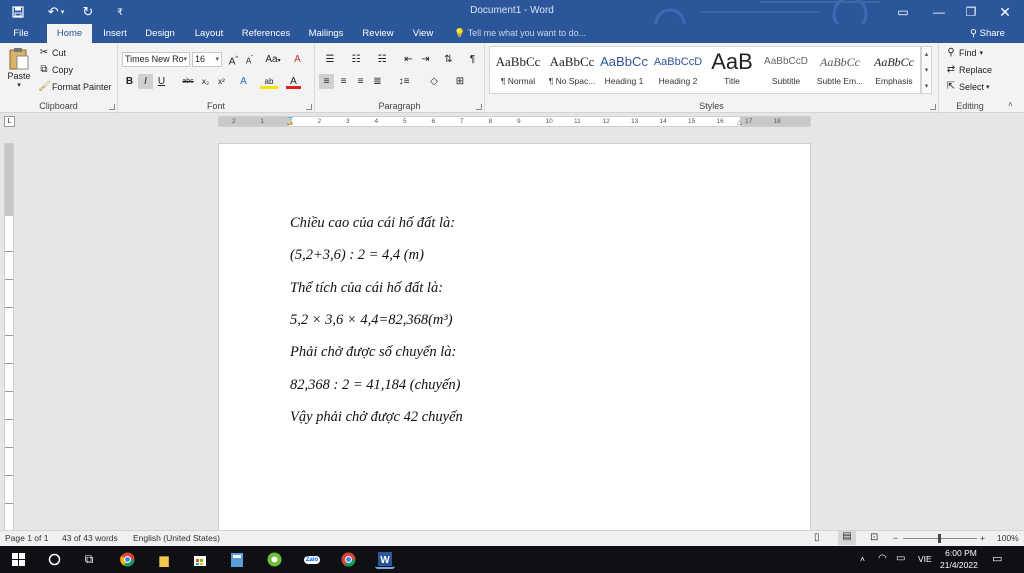  What do you see at coordinates (348, 559) in the screenshot?
I see `chrome-profile-icon` at bounding box center [348, 559].